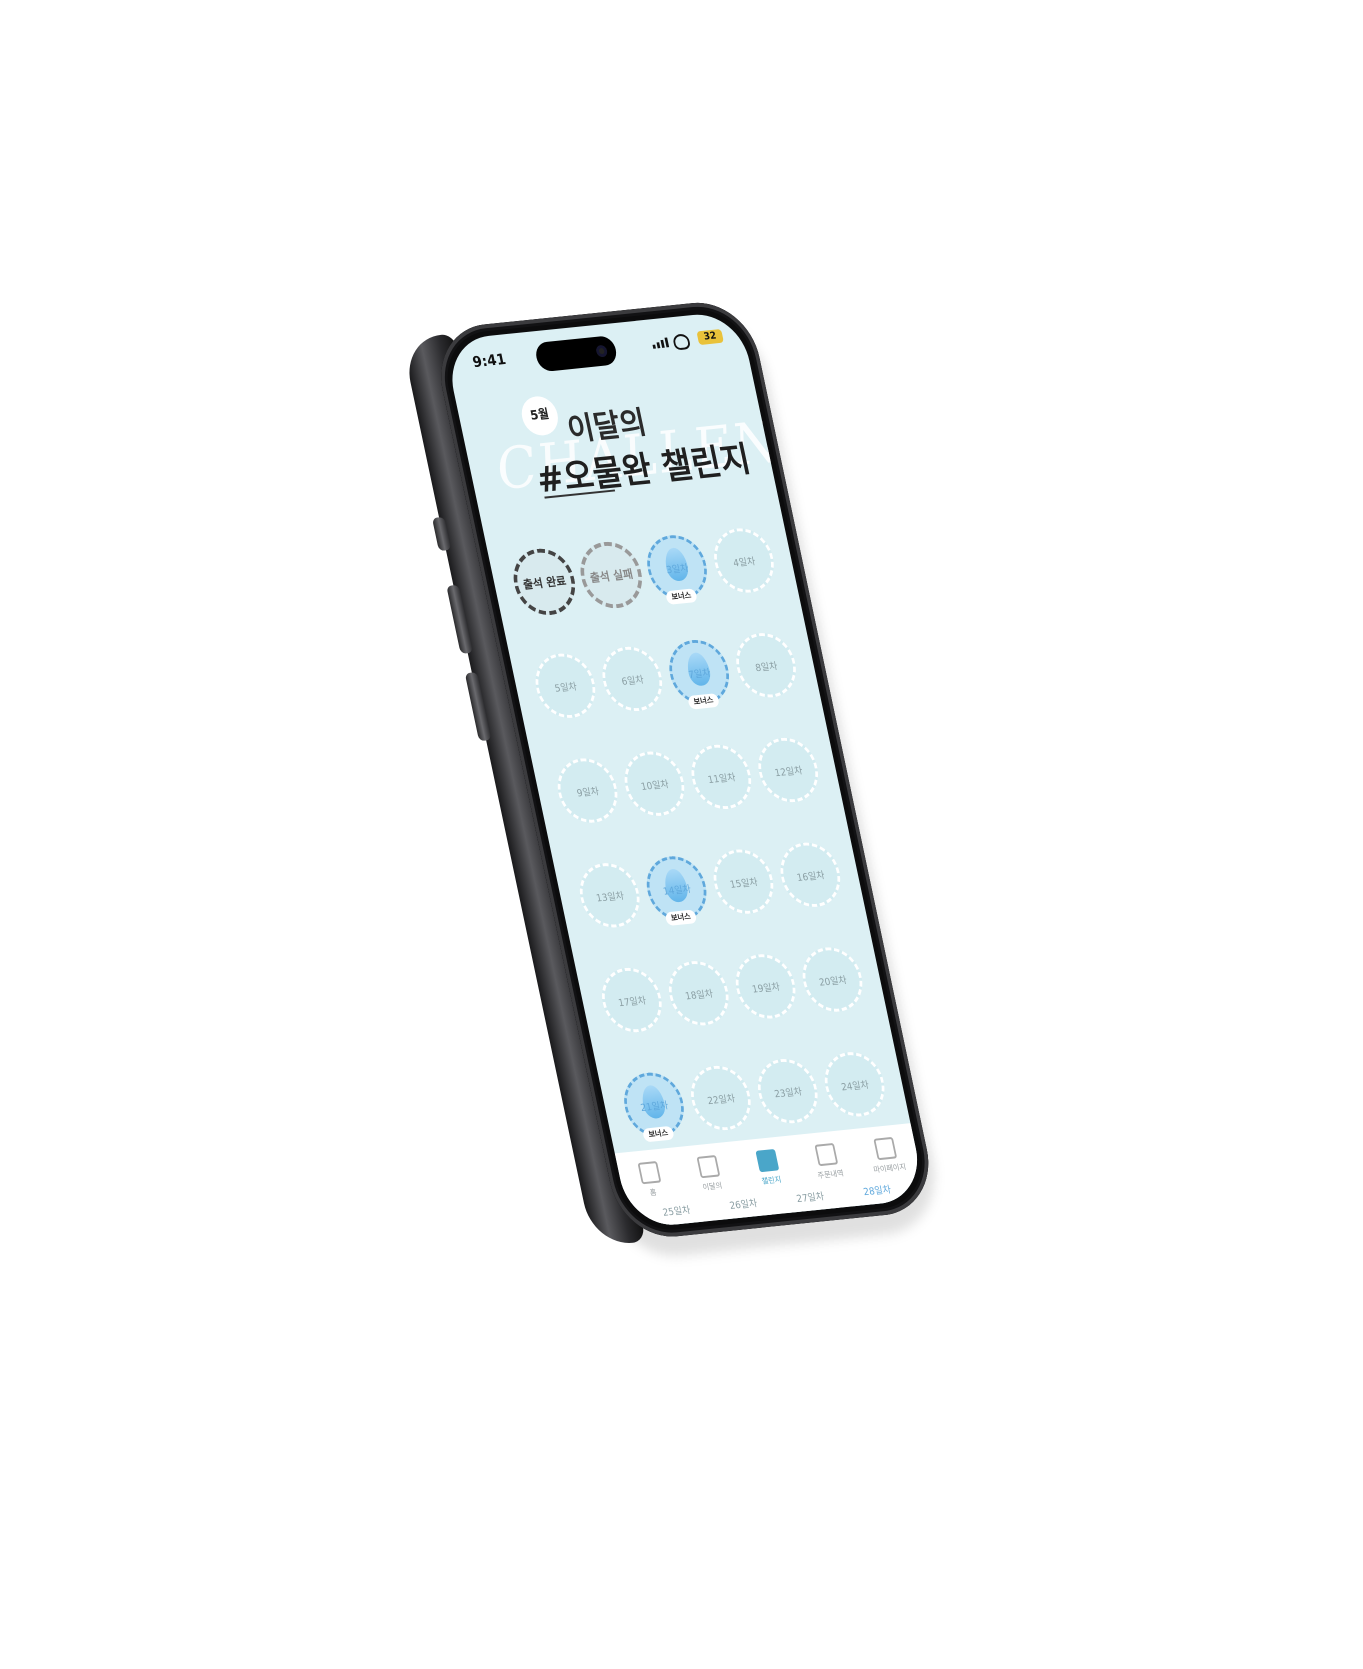  I want to click on tab-chat: 이달의, so click(709, 1173).